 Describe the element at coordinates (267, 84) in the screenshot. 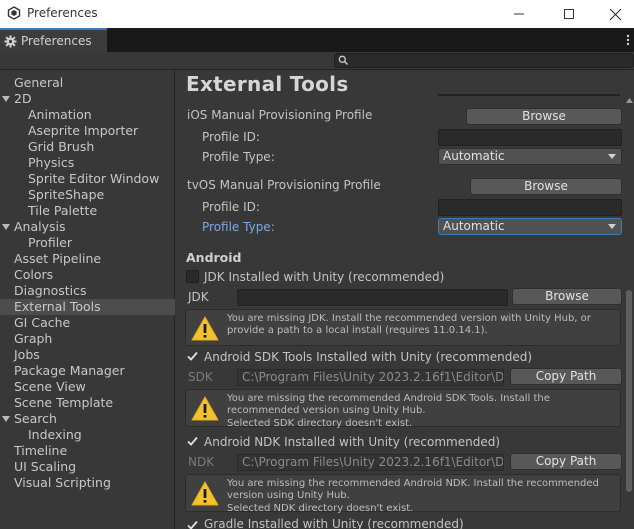

I see `page-title: External Tools` at that location.